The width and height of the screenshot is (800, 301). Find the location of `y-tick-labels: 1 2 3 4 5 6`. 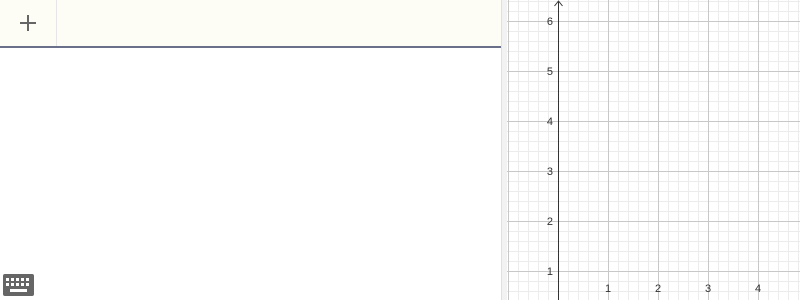

y-tick-labels: 1 2 3 4 5 6 is located at coordinates (550, 147).